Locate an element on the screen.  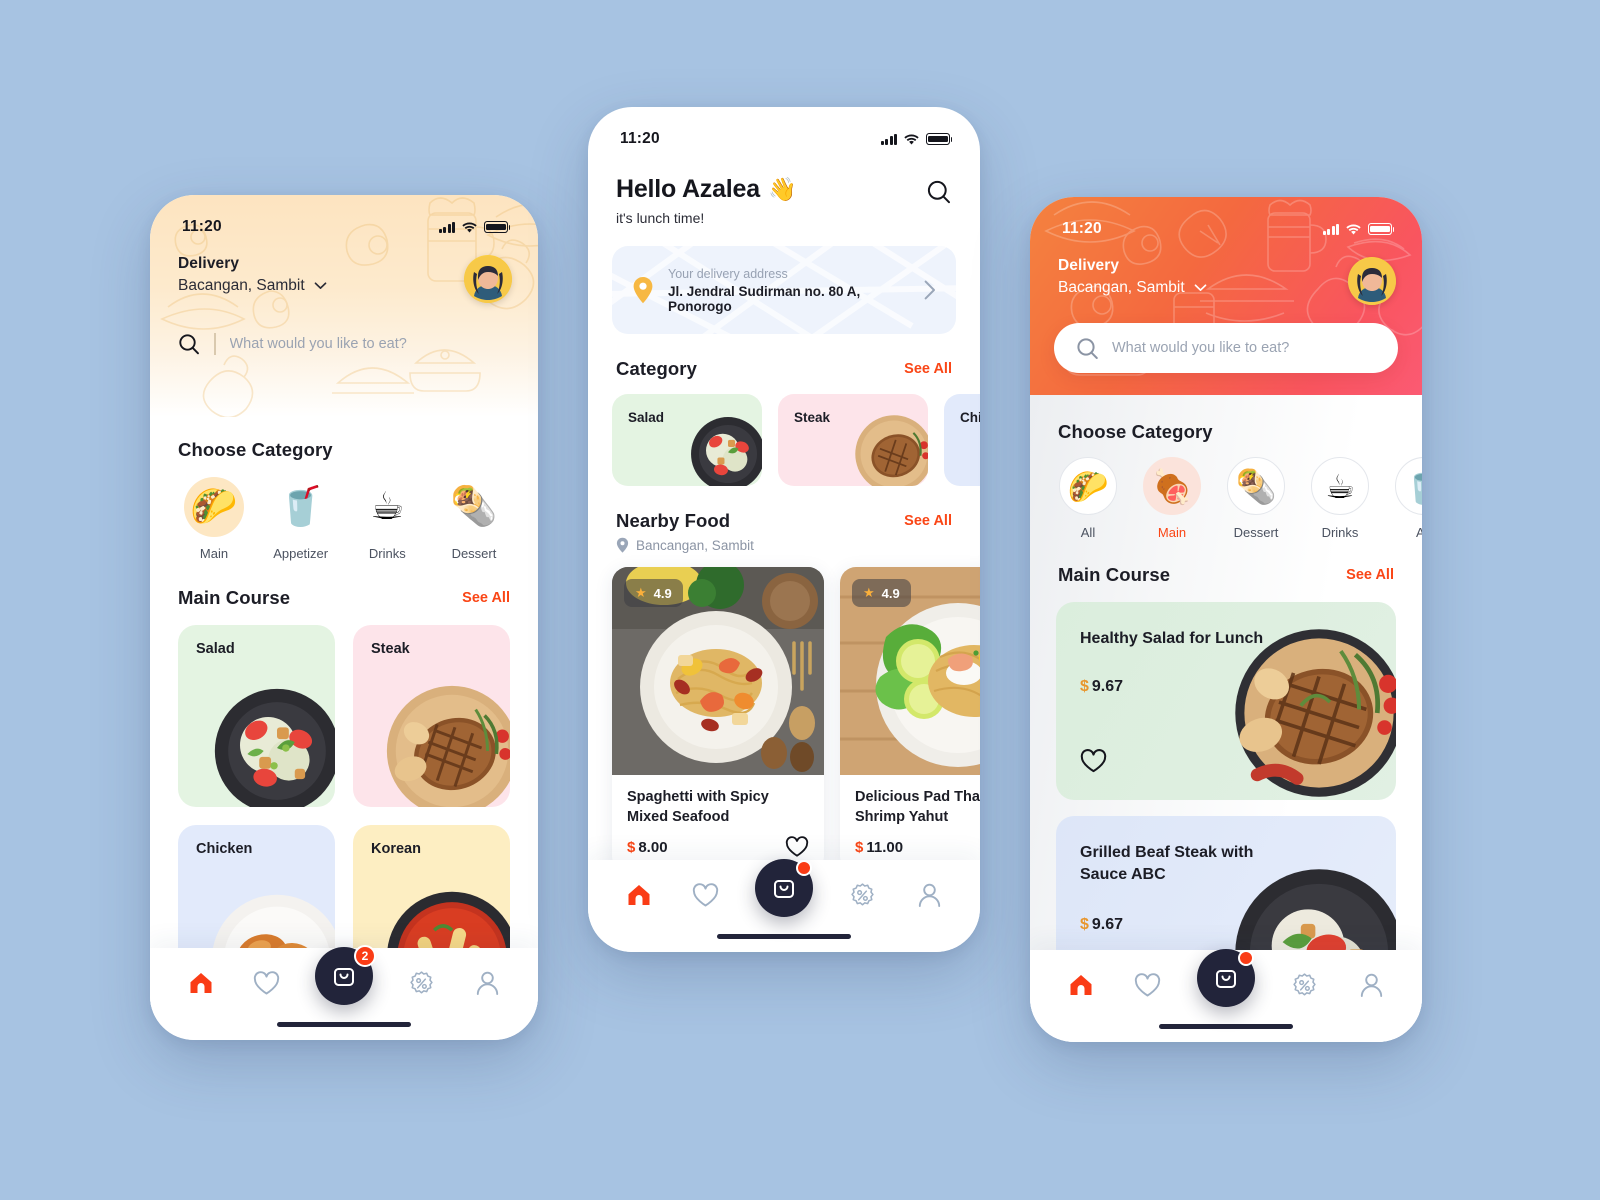
category-section-header: Category See All is located at coordinates (784, 357).